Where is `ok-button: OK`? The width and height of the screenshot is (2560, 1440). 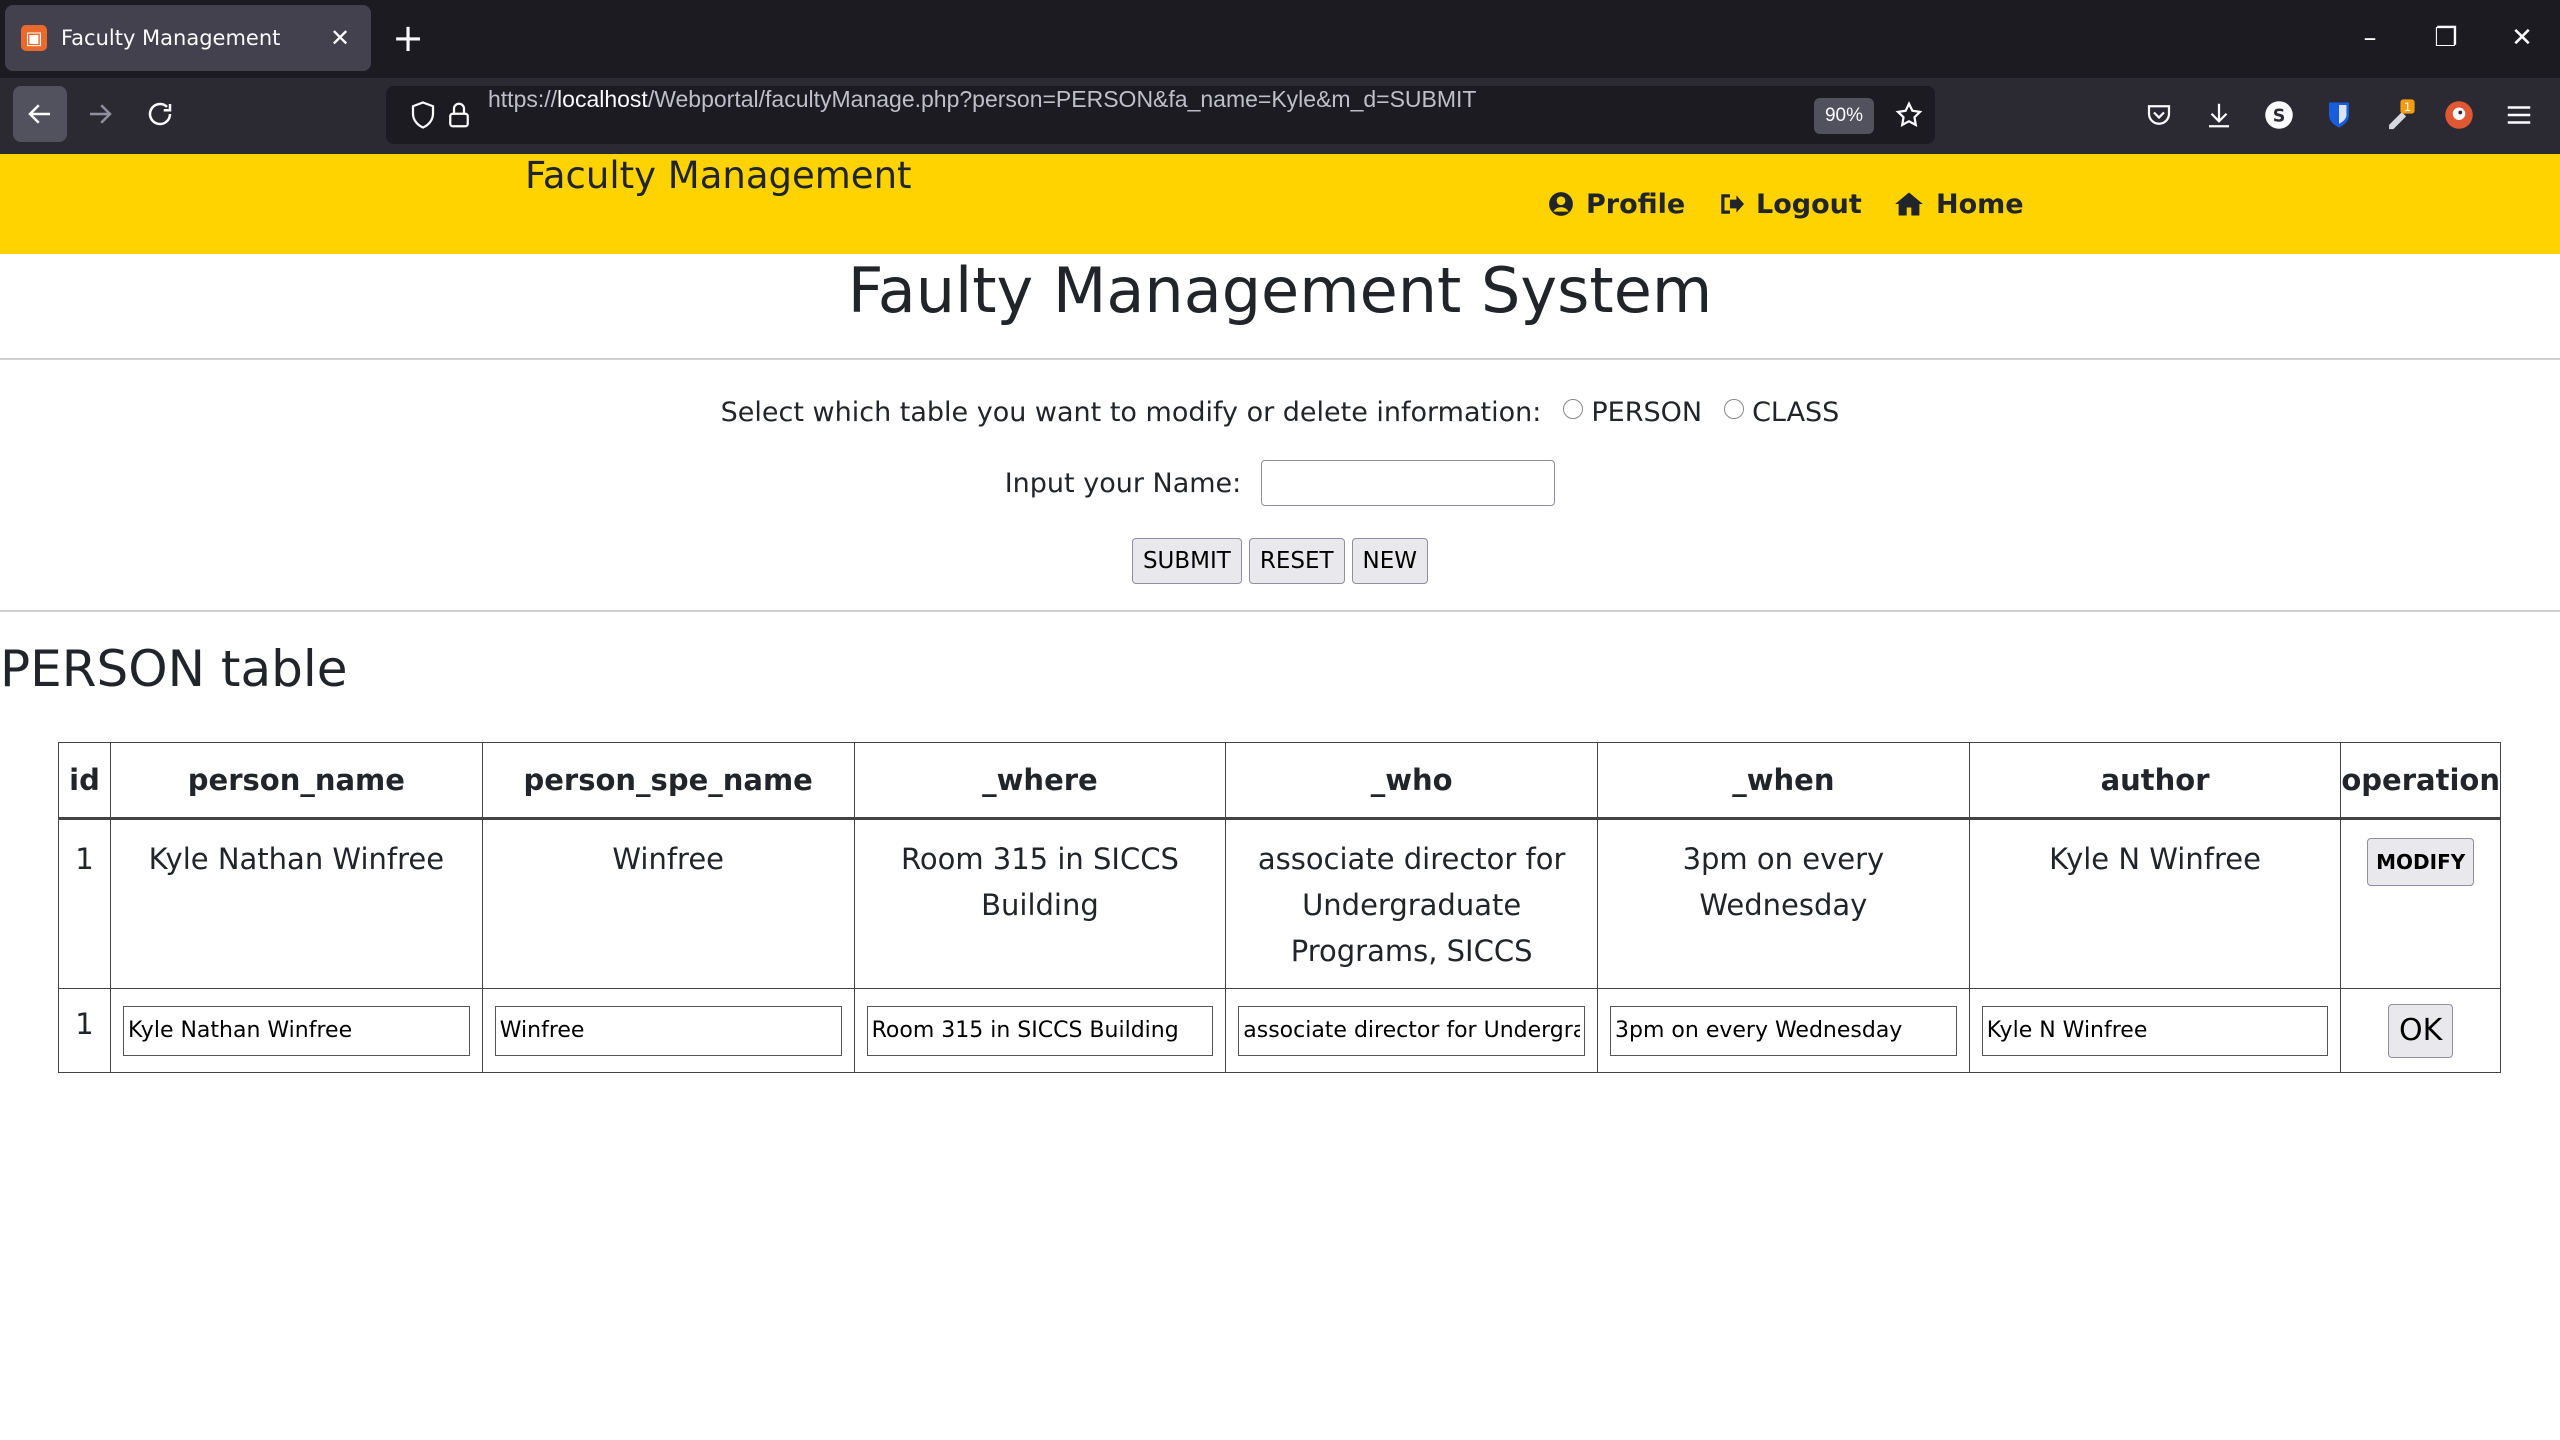
ok-button: OK is located at coordinates (2421, 1030).